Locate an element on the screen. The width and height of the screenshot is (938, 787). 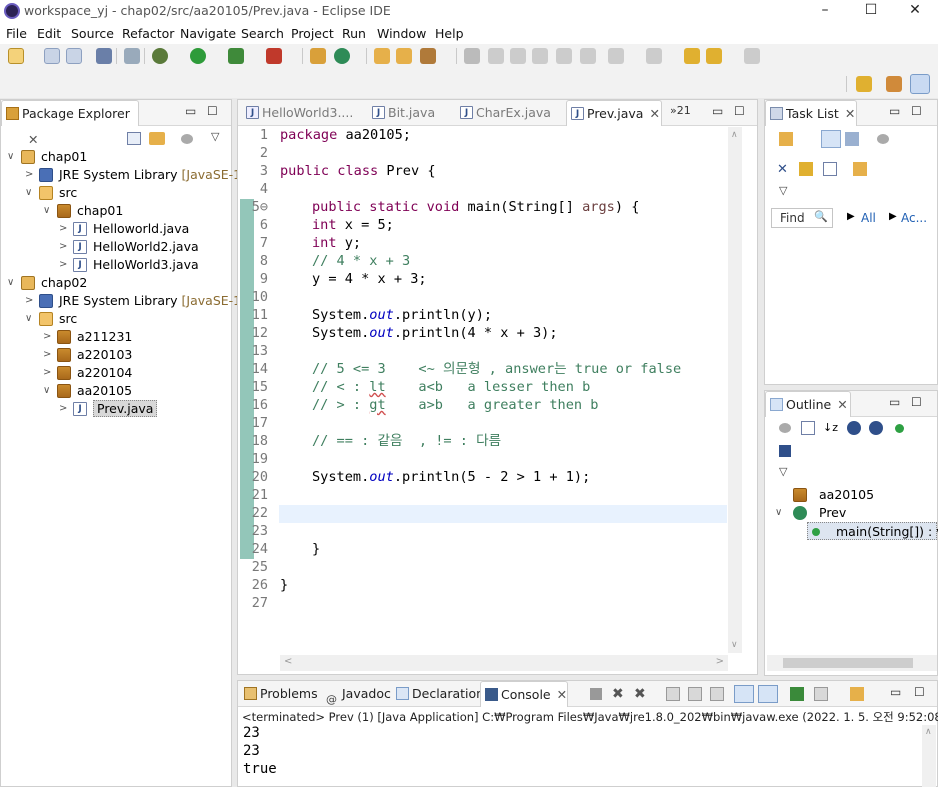
menu-navigate: Navigate is located at coordinates (208, 33).